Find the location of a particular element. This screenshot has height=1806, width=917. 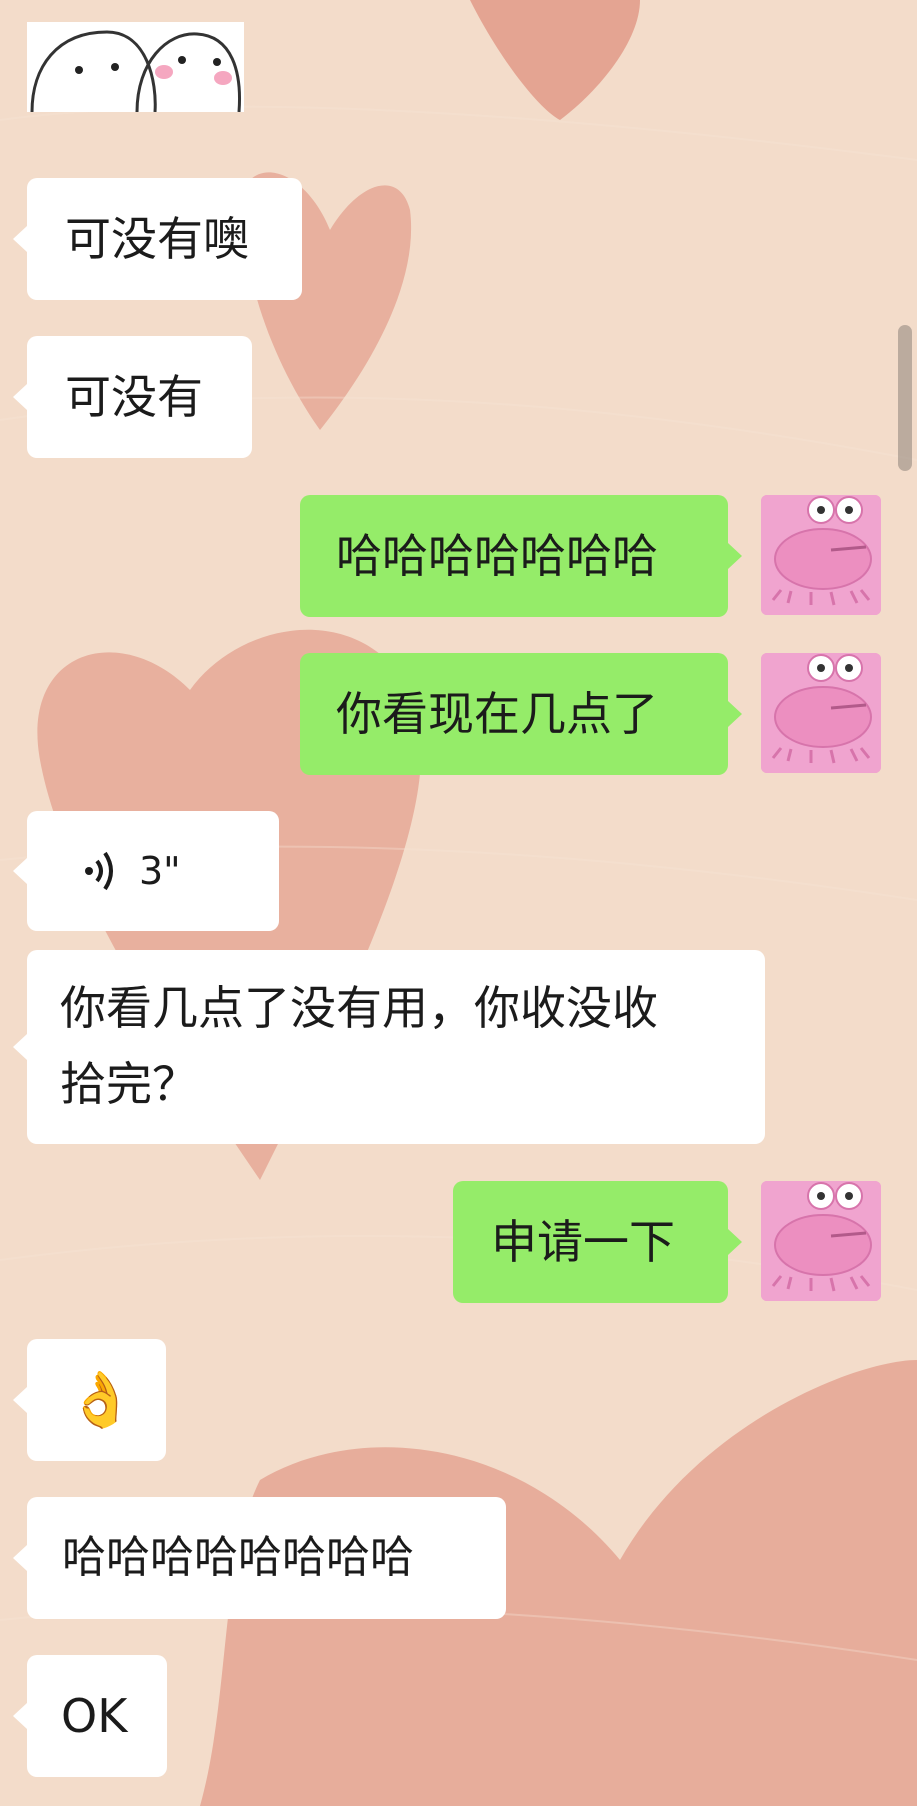

sticker-image is located at coordinates (135, 67).